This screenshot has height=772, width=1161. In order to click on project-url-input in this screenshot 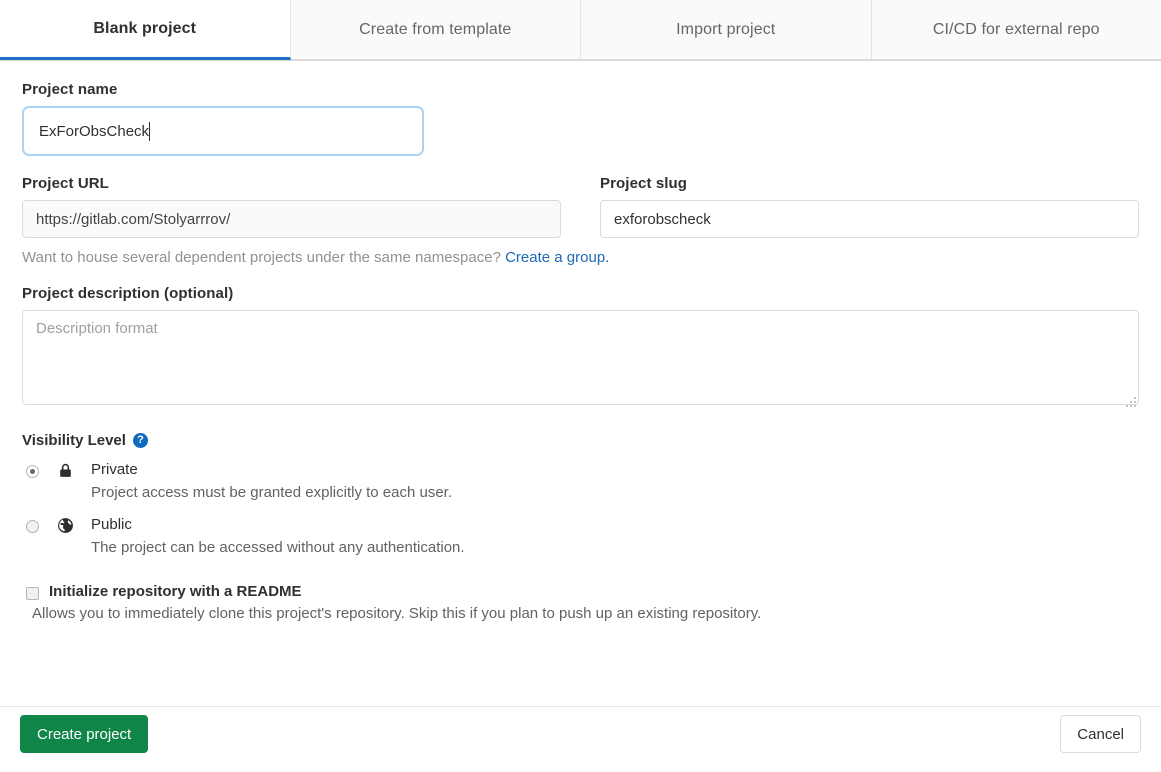, I will do `click(291, 219)`.